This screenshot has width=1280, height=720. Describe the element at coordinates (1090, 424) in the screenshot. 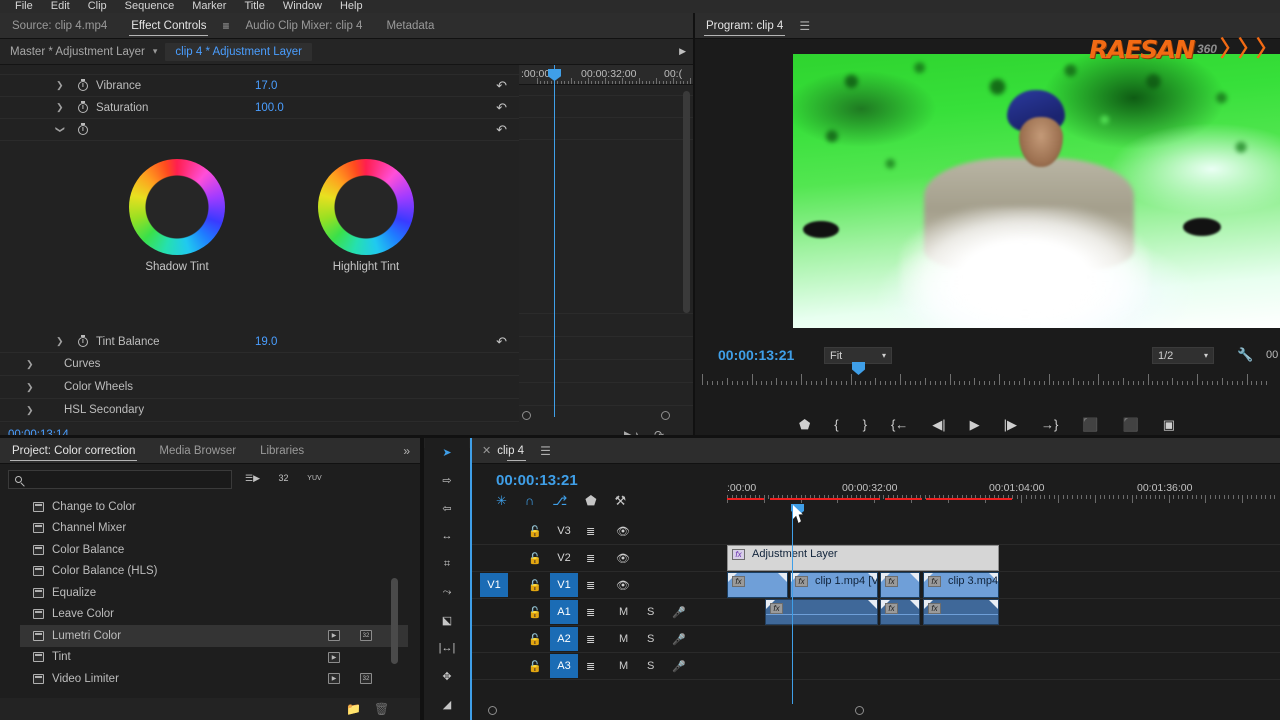

I see `lift-button: ⬛` at that location.